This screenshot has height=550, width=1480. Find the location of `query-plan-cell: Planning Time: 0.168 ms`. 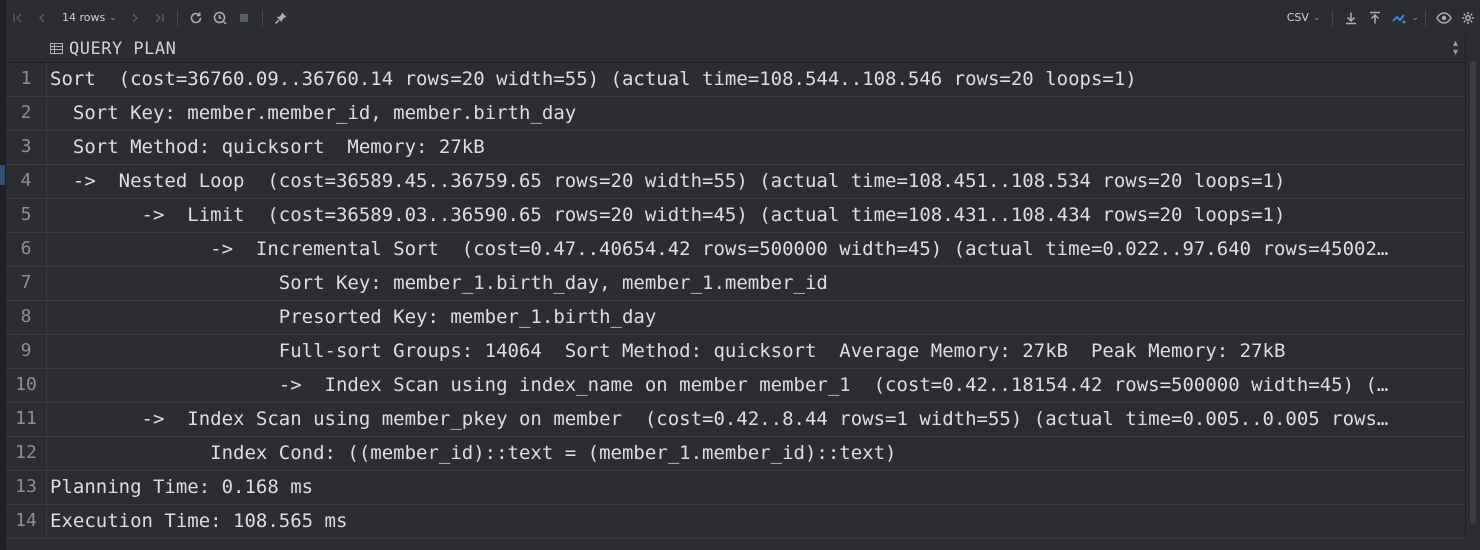

query-plan-cell: Planning Time: 0.168 ms is located at coordinates (753, 487).